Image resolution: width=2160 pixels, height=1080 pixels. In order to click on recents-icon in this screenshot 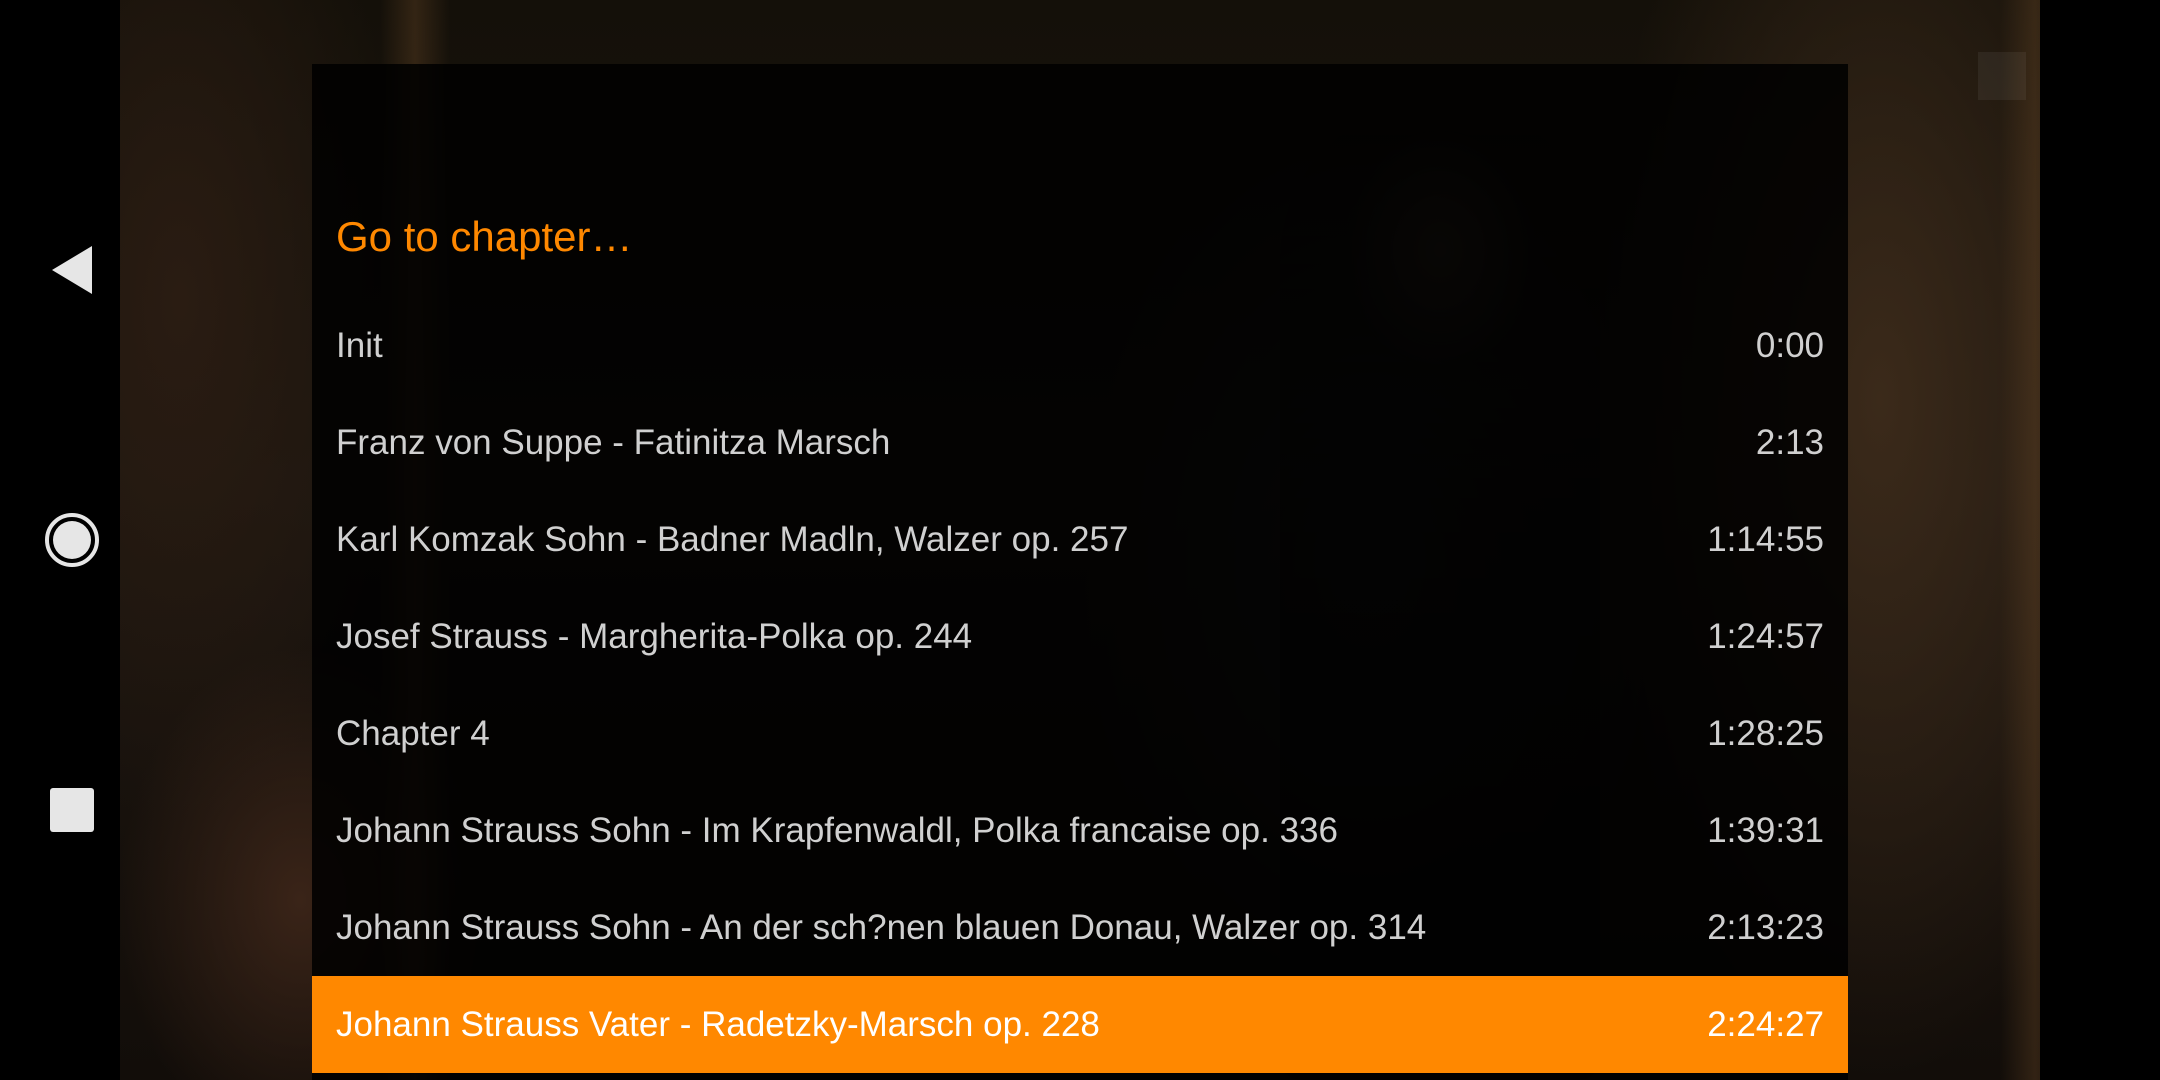, I will do `click(72, 810)`.